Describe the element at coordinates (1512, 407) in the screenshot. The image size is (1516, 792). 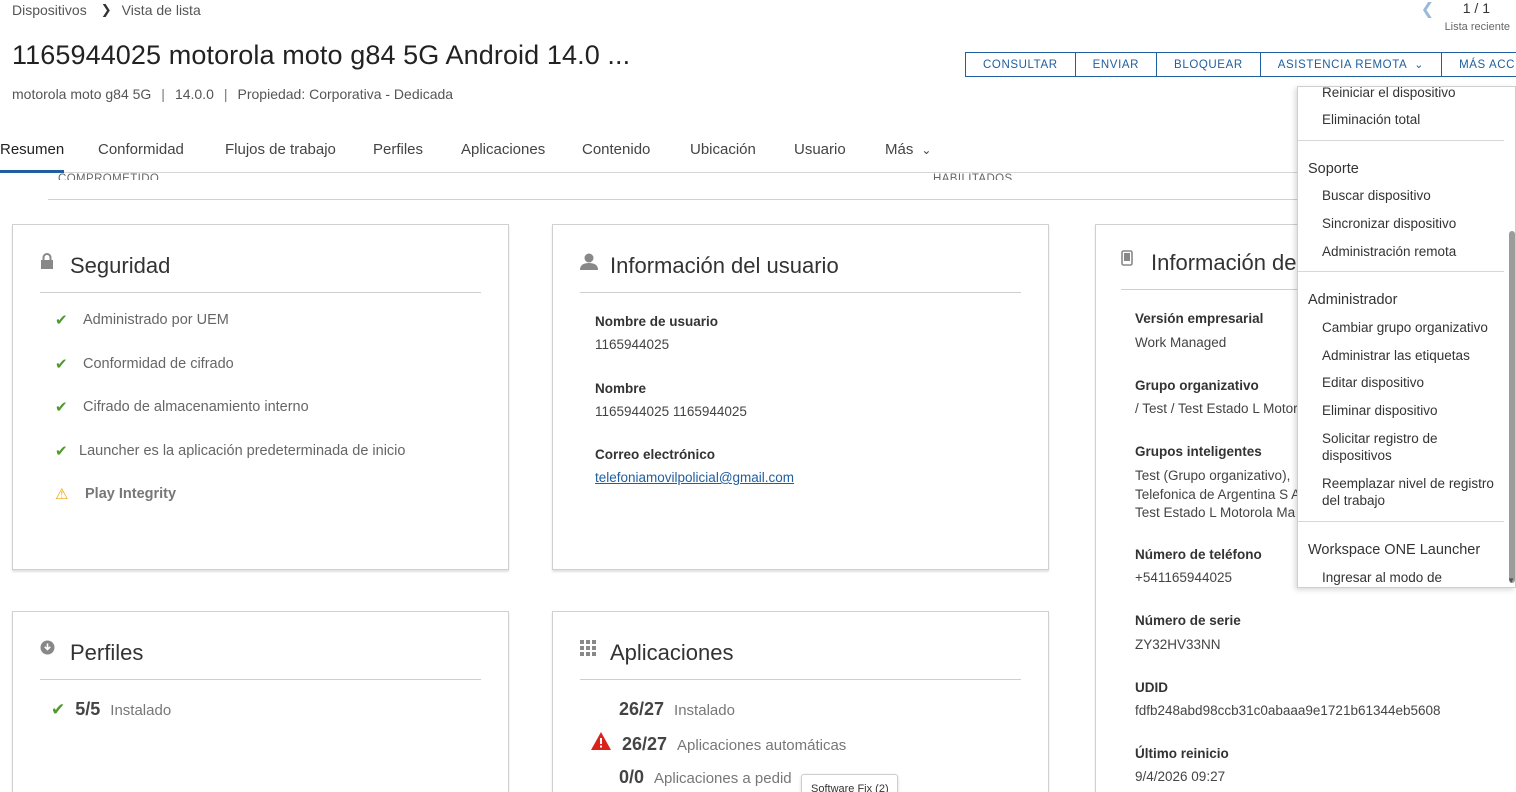
I see `menu-scrollbar` at that location.